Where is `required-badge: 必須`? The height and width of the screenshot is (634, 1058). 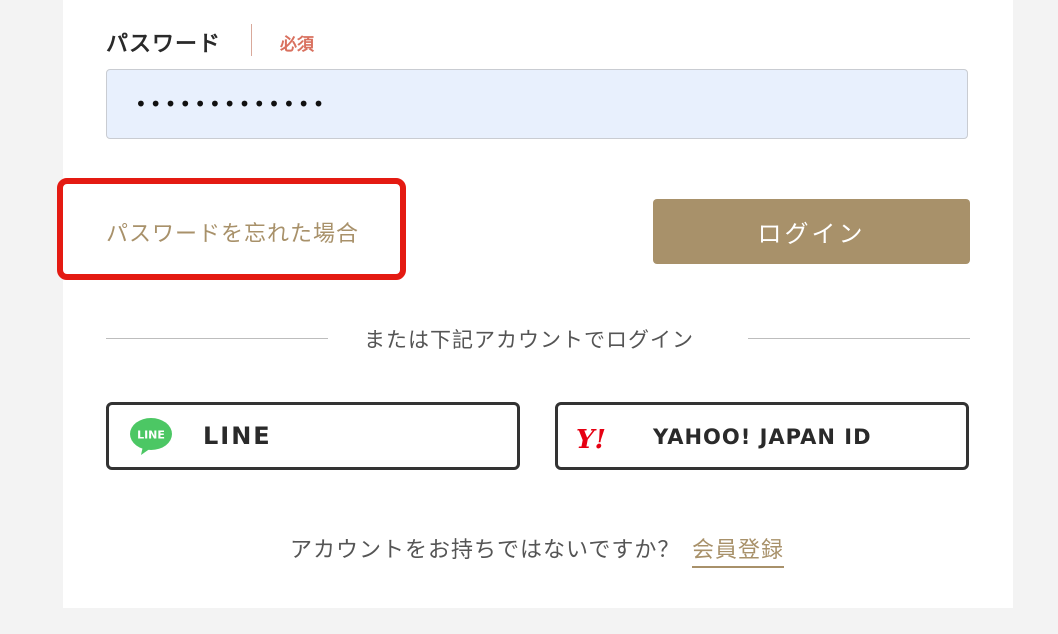
required-badge: 必須 is located at coordinates (297, 45).